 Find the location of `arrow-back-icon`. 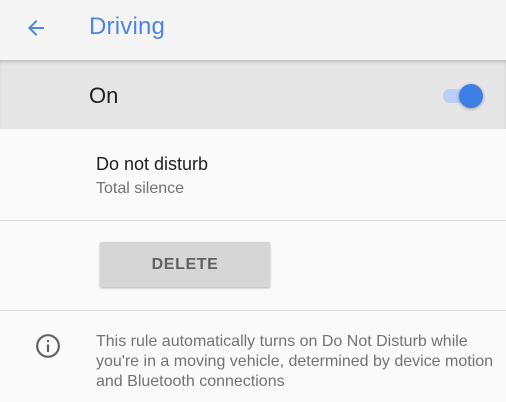

arrow-back-icon is located at coordinates (36, 28).